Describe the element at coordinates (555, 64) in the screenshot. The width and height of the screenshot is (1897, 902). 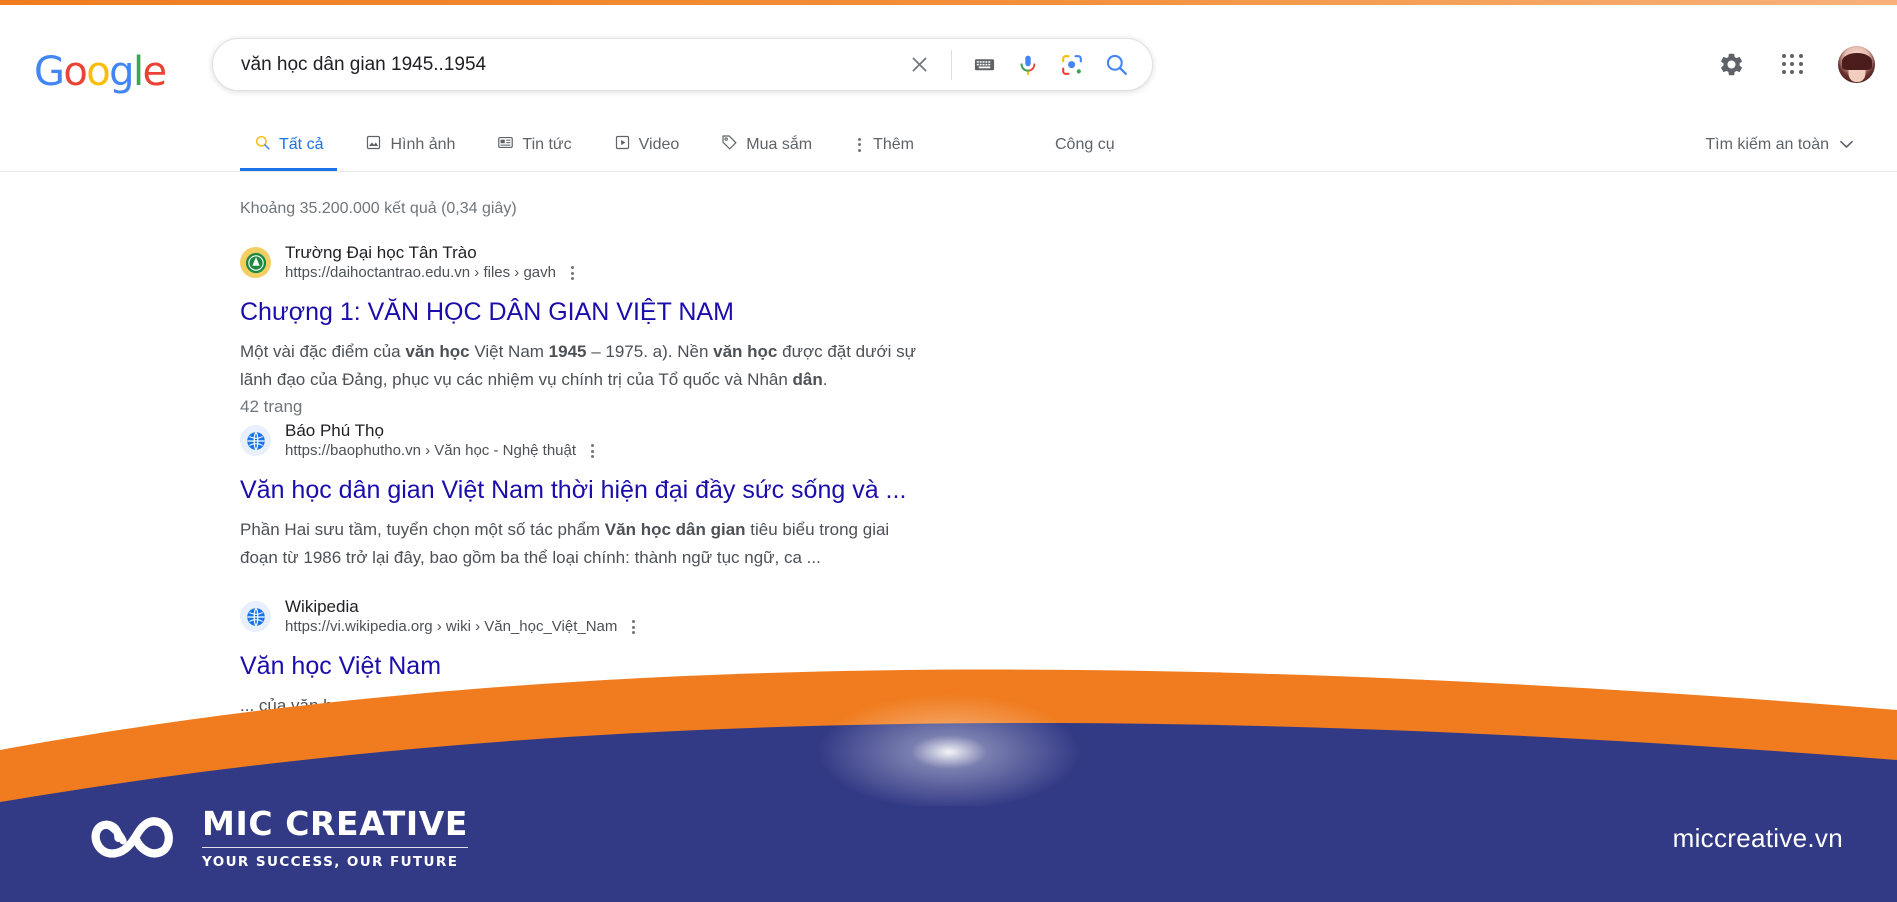
I see `search-input` at that location.